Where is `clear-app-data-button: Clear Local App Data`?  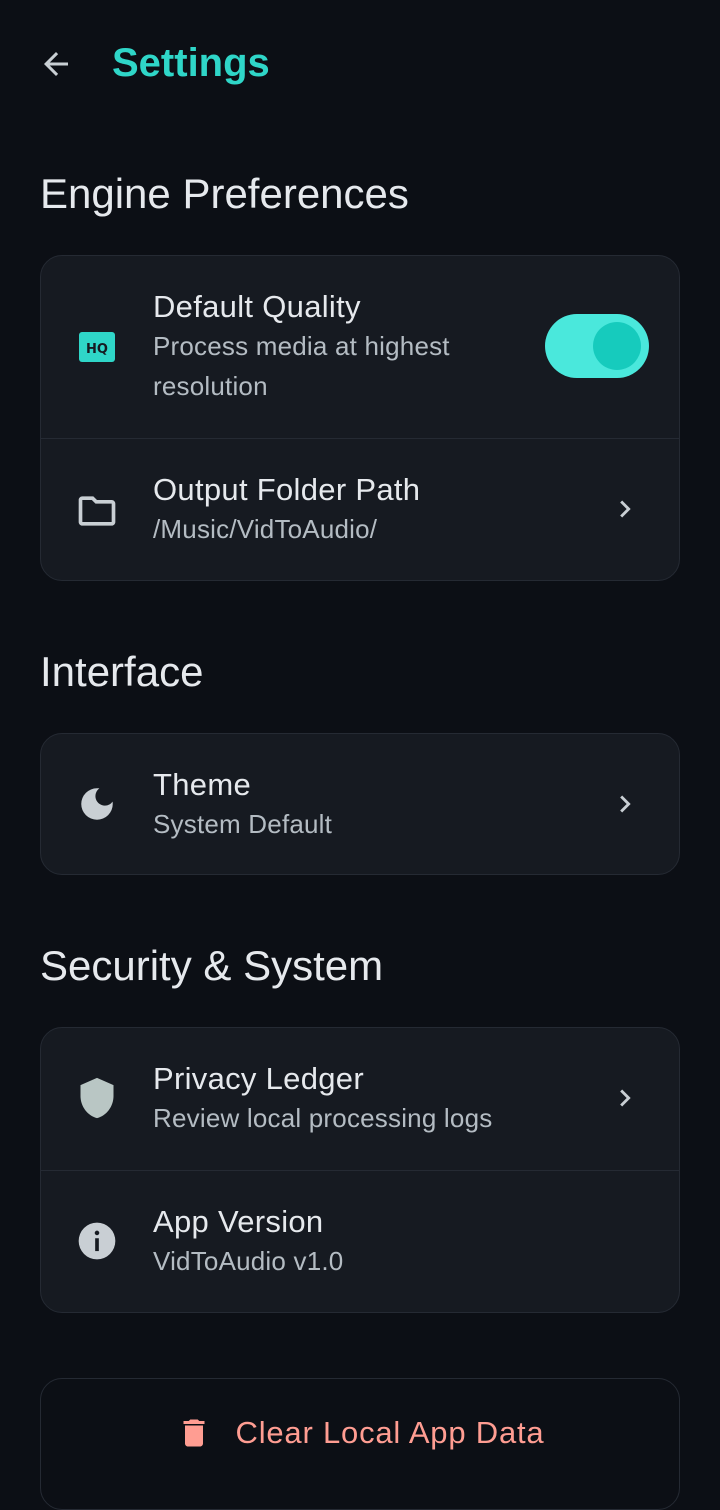 clear-app-data-button: Clear Local App Data is located at coordinates (360, 1444).